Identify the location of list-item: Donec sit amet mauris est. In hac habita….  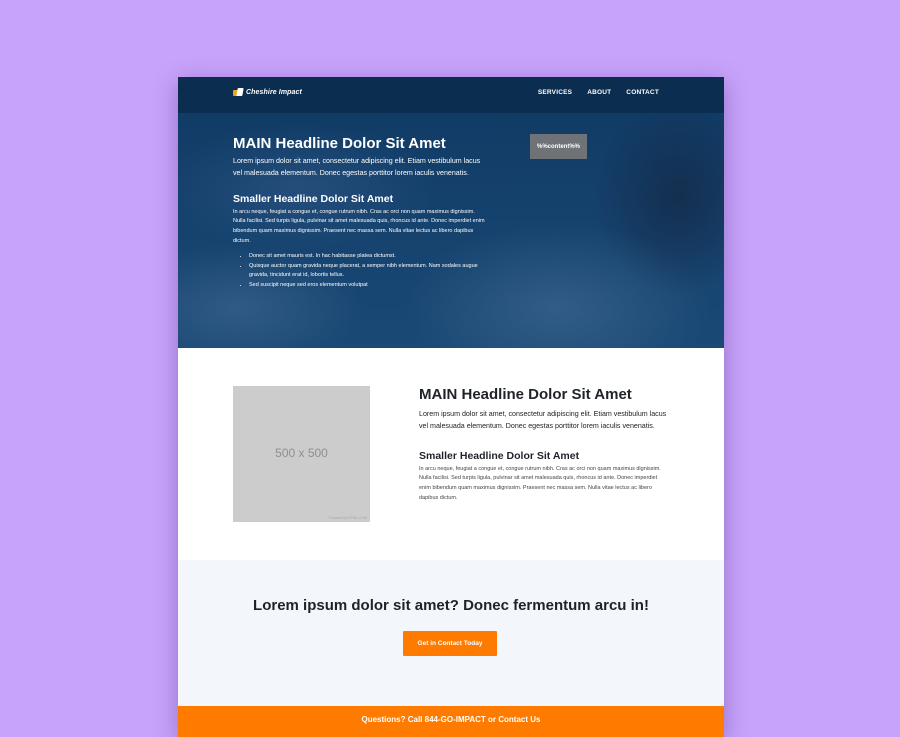
(367, 257).